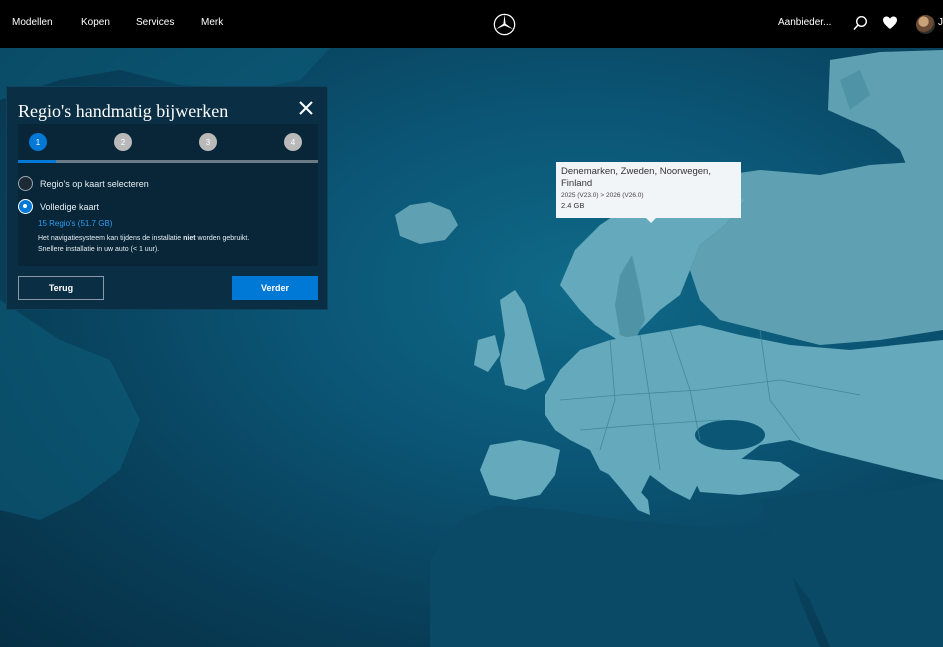  What do you see at coordinates (123, 111) in the screenshot?
I see `dialog-title: Regio's handmatig bijwerken` at bounding box center [123, 111].